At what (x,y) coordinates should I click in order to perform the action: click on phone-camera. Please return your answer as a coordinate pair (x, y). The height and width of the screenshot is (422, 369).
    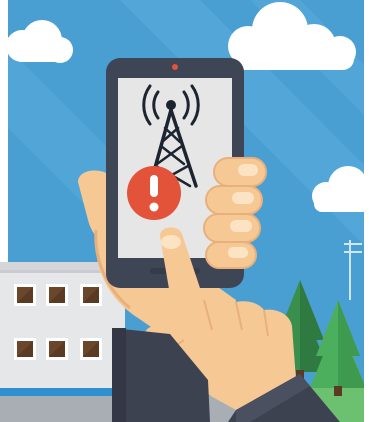
    Looking at the image, I should click on (175, 67).